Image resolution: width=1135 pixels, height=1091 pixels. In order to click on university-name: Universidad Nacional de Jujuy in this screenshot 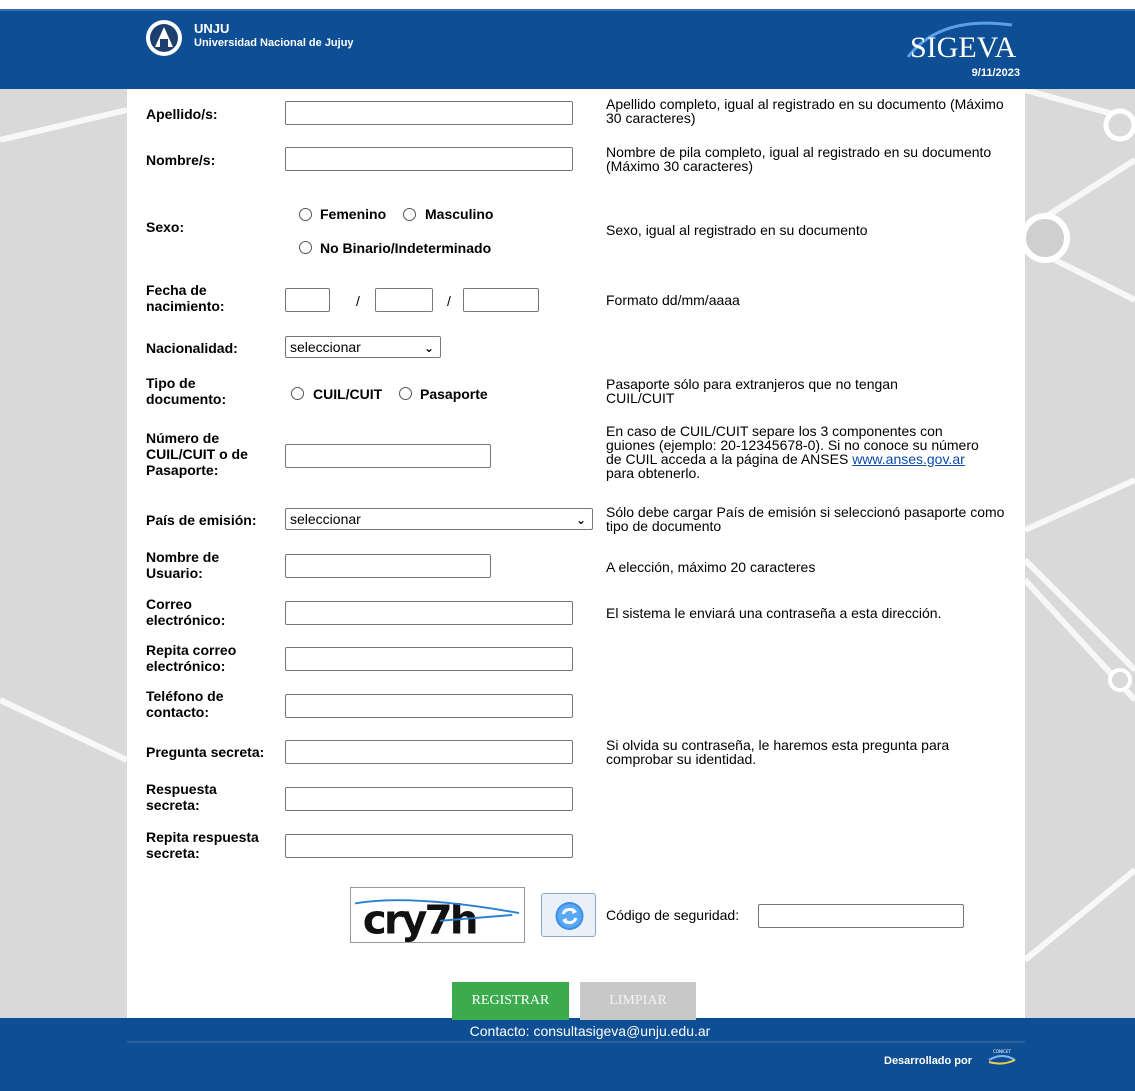, I will do `click(274, 43)`.